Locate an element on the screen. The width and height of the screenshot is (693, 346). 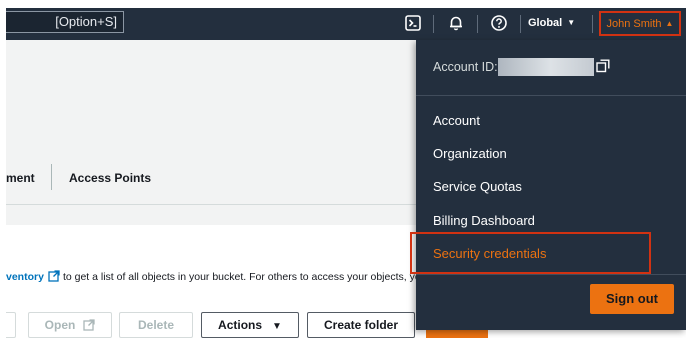
create-folder-button: Create folder is located at coordinates (361, 325).